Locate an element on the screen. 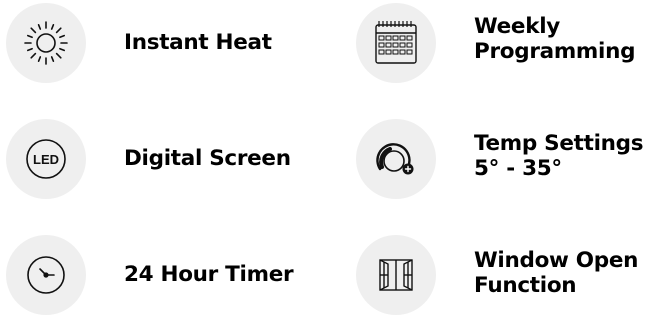  feature-label: Temp Settings 5° - 35° is located at coordinates (559, 156).